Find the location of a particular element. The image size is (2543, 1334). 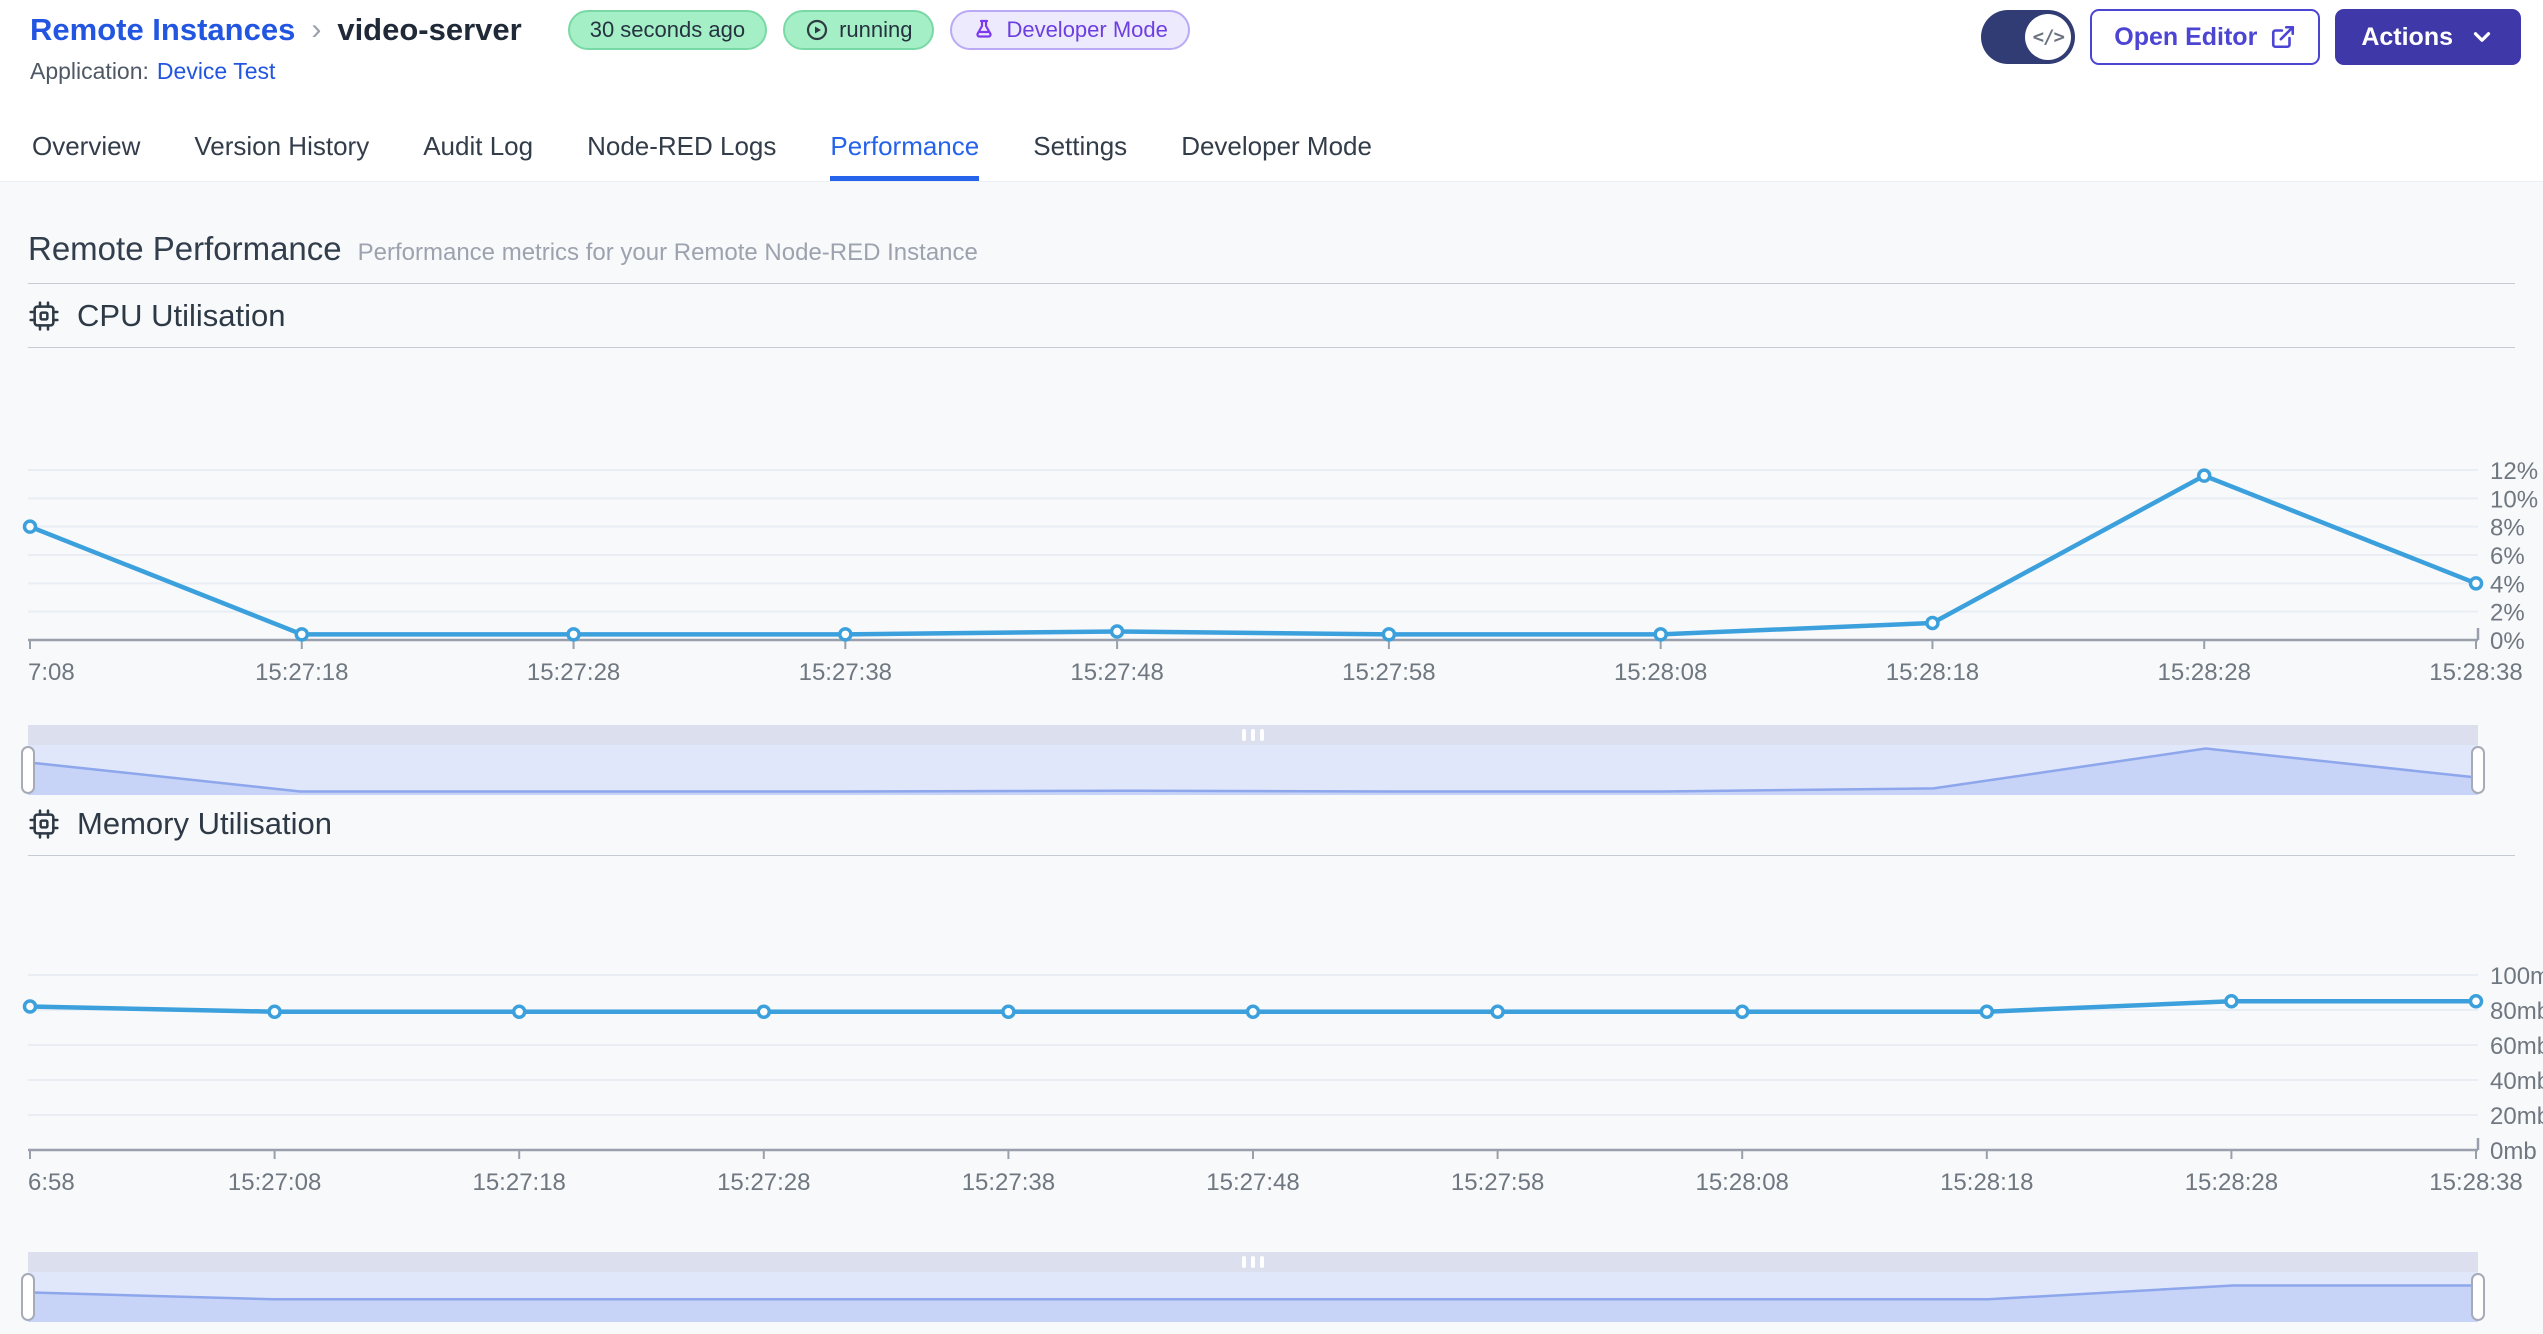

developer-mode-badge: Developer Mode is located at coordinates (1070, 30).